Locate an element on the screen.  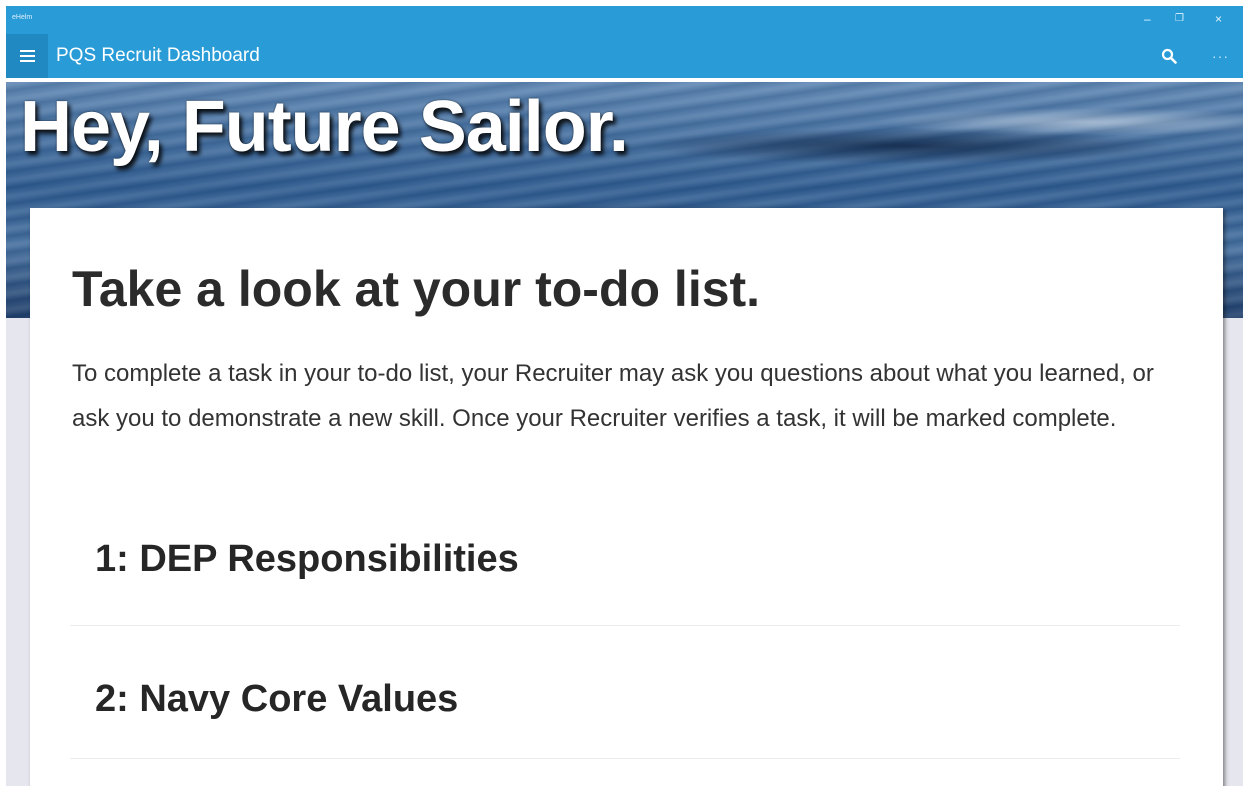
minimize-icon: – is located at coordinates (1147, 19).